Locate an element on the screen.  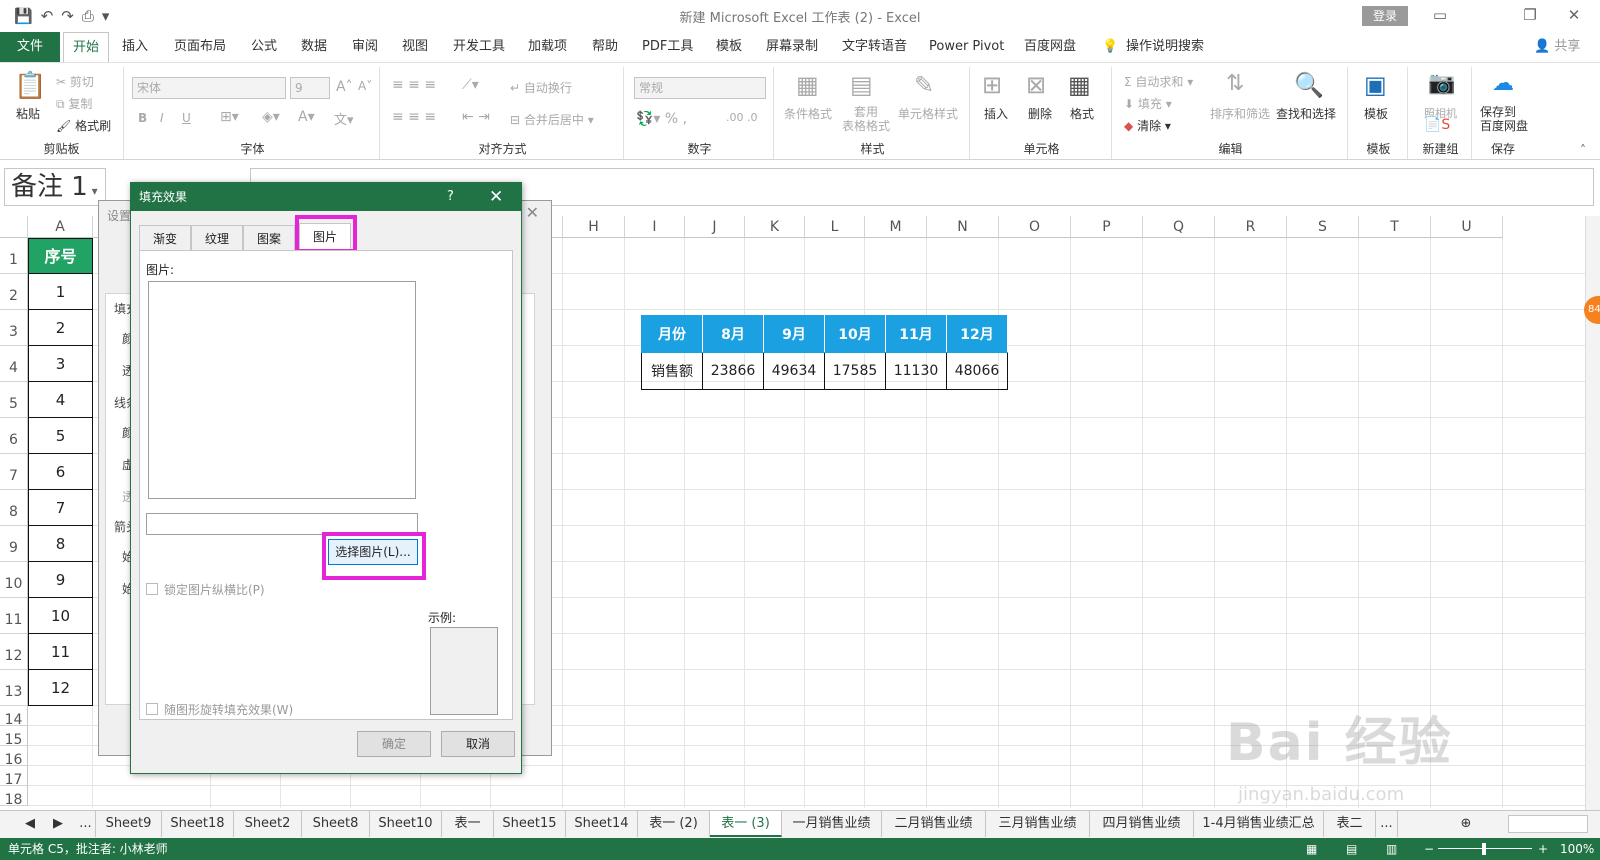
align-left-icon: ≡ ≡ ≡ is located at coordinates (414, 117).